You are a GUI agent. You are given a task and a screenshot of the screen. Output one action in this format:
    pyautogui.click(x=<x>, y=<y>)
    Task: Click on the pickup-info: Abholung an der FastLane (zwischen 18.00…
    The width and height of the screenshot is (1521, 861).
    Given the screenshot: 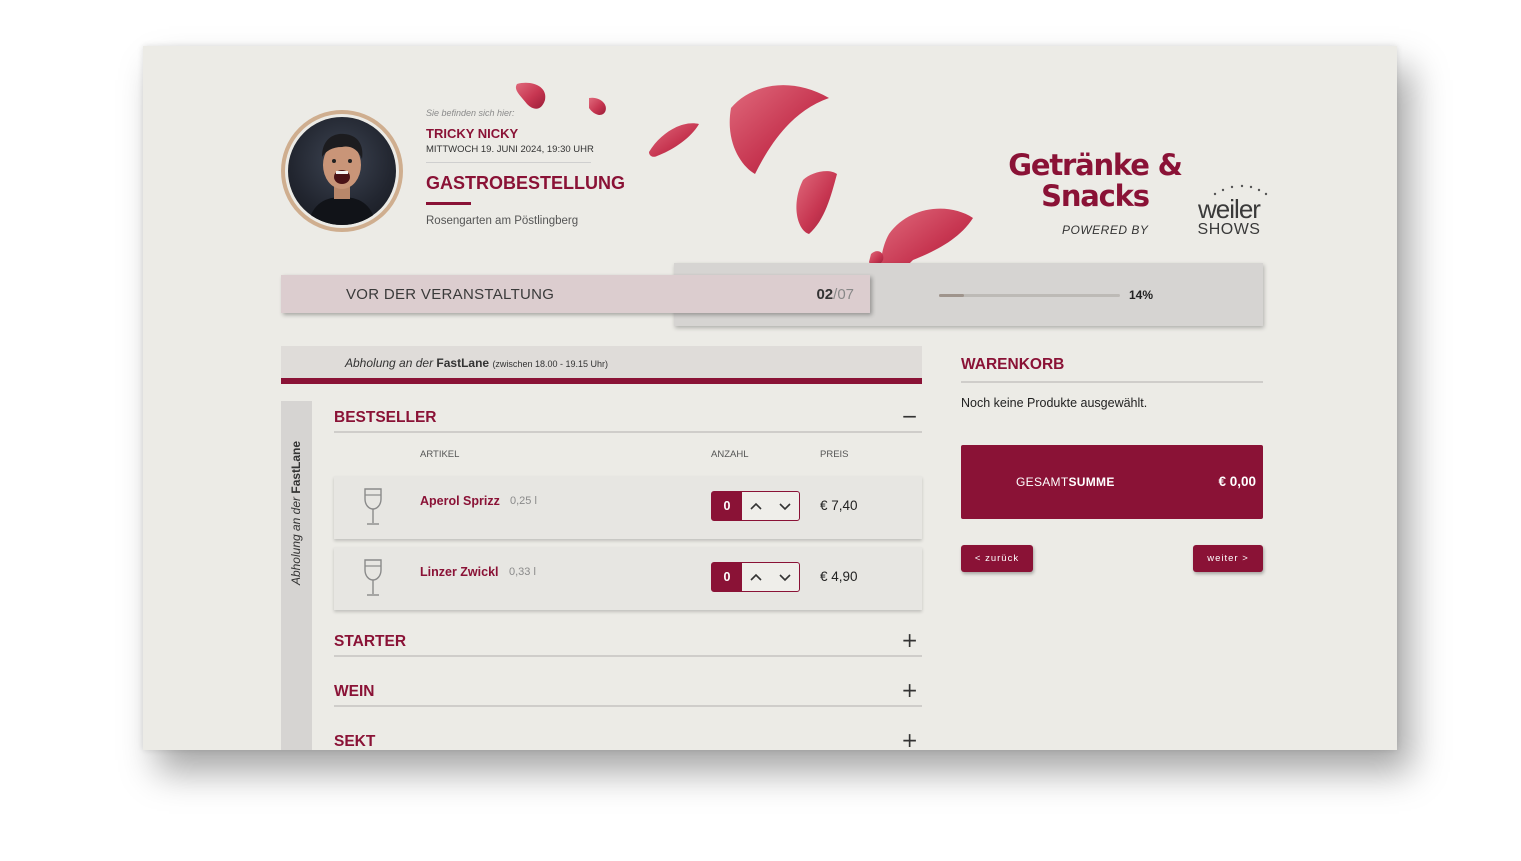 What is the action you would take?
    pyautogui.click(x=476, y=363)
    